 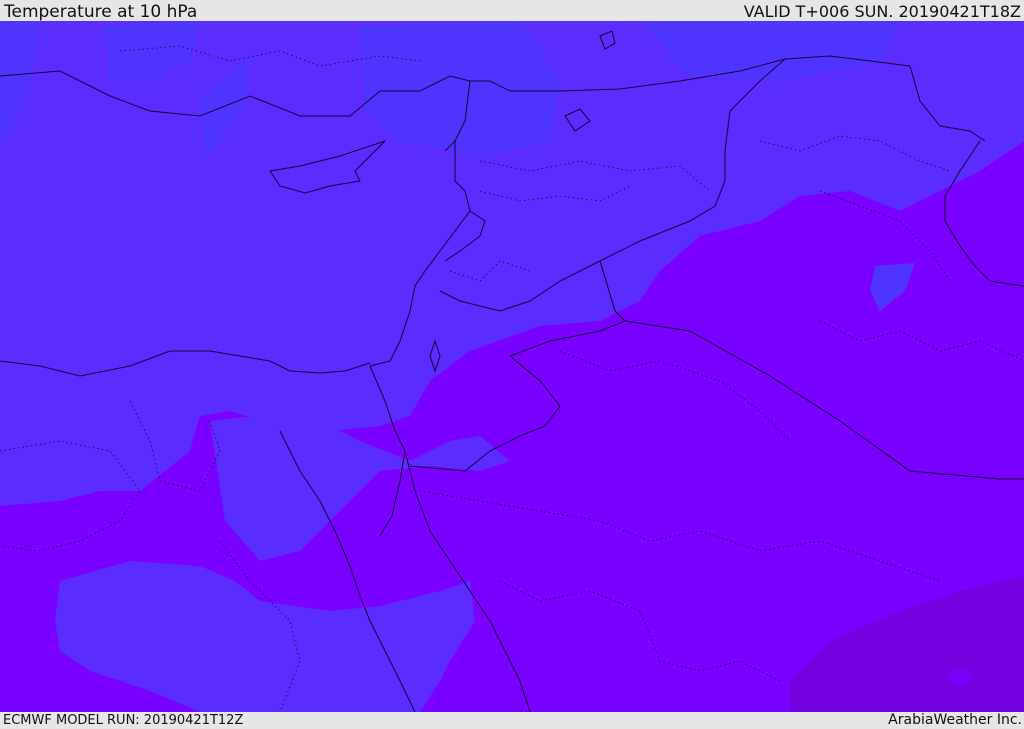 What do you see at coordinates (960, 677) in the screenshot?
I see `temperature-band-southeast-spot` at bounding box center [960, 677].